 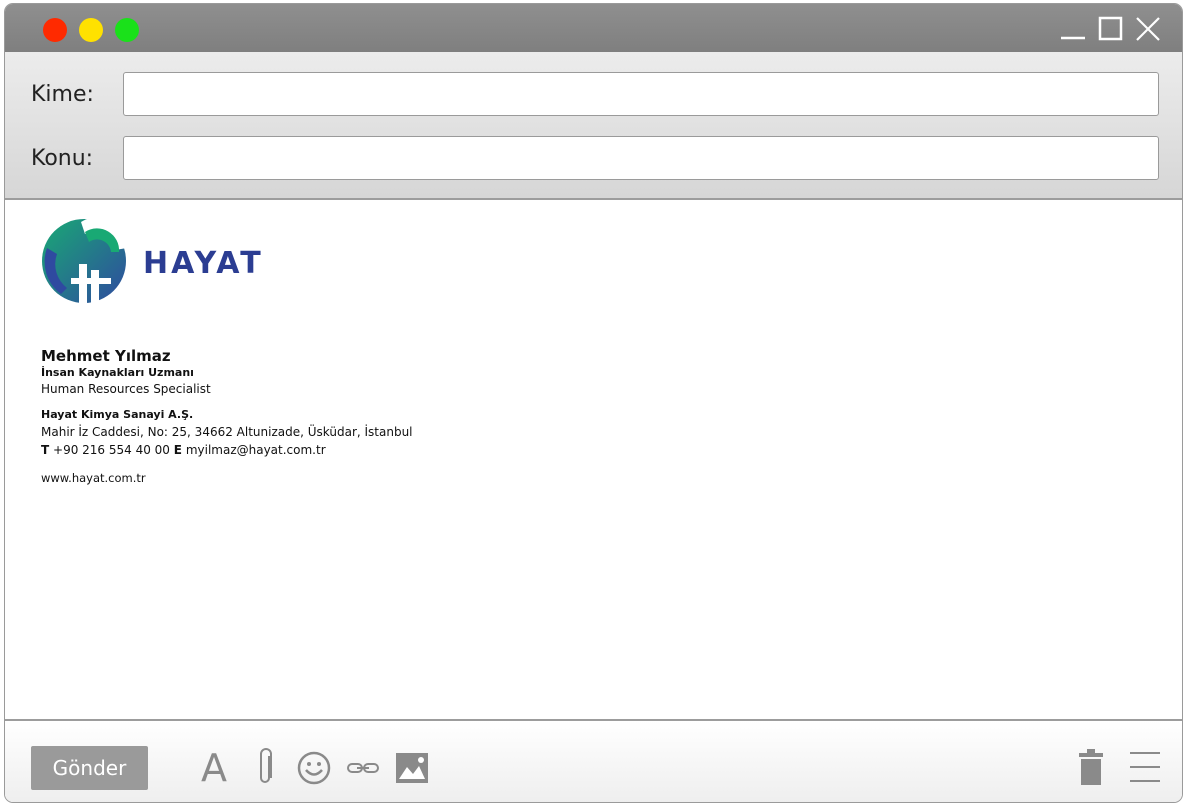 I want to click on send-button: Gönder, so click(x=89, y=768).